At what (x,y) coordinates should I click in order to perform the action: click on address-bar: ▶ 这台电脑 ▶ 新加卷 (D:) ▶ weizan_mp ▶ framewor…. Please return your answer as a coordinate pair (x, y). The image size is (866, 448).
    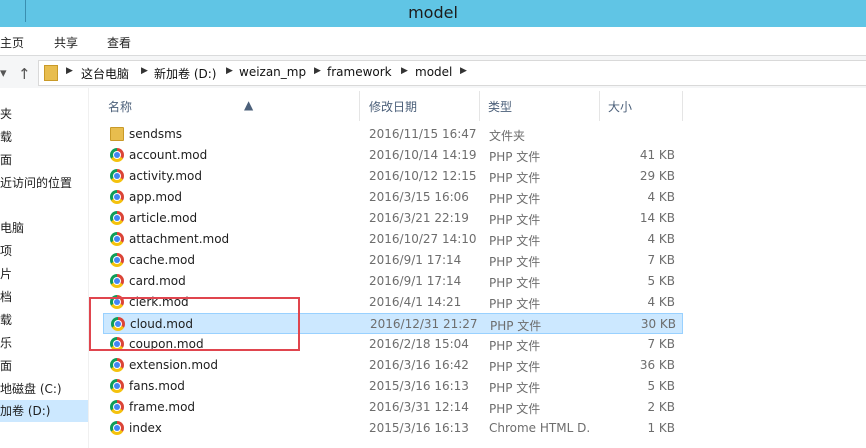
    Looking at the image, I should click on (452, 73).